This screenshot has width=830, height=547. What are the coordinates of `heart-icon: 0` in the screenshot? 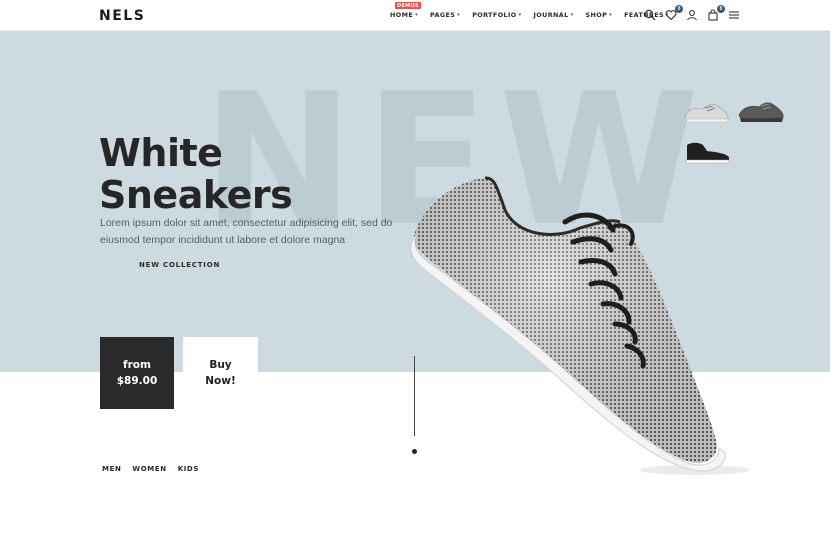 It's located at (673, 13).